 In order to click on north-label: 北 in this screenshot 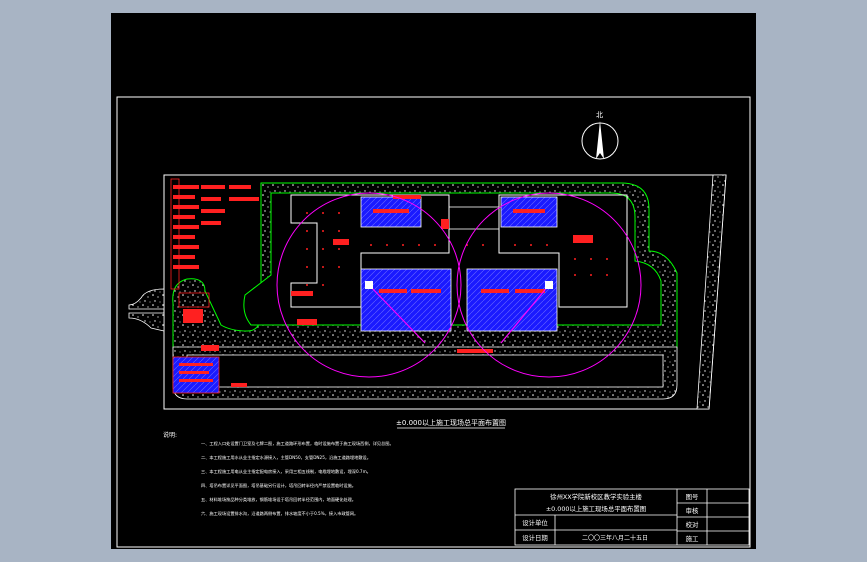, I will do `click(599, 115)`.